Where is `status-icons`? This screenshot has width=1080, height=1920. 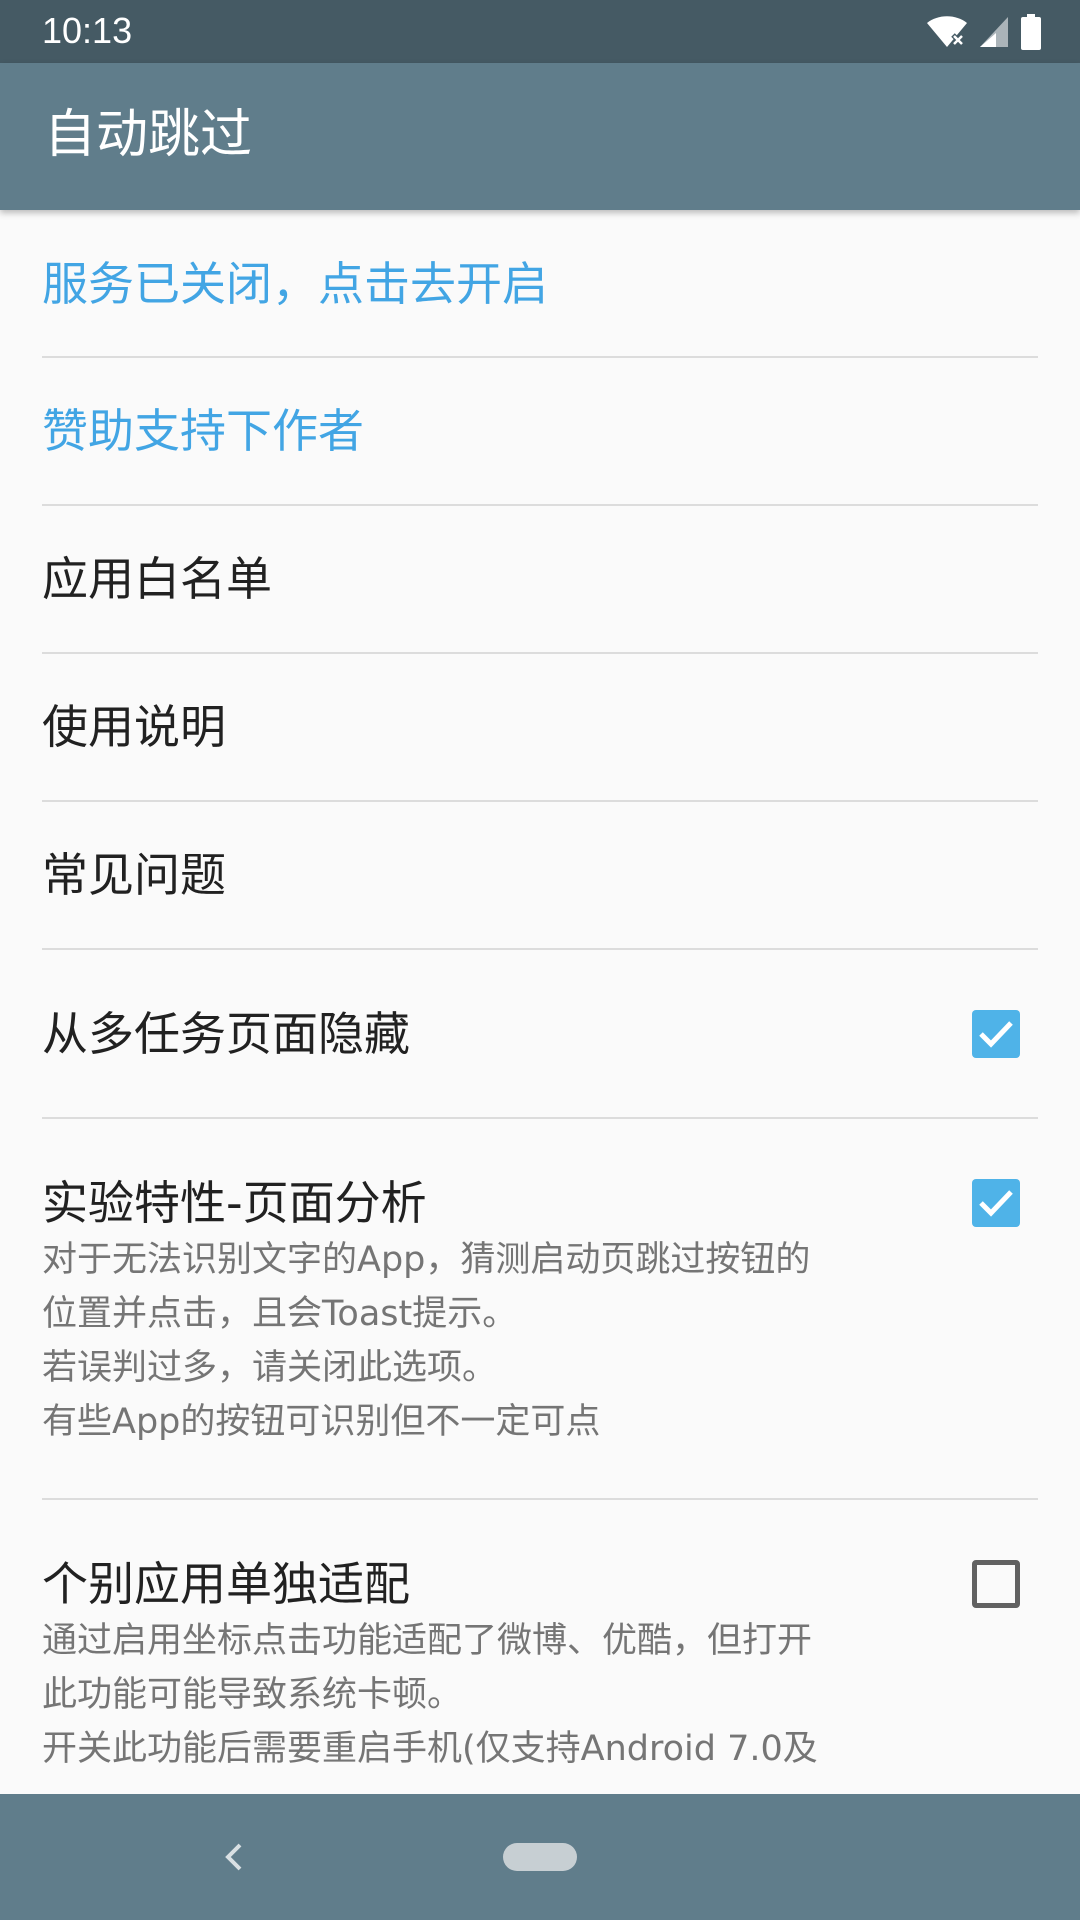
status-icons is located at coordinates (984, 32).